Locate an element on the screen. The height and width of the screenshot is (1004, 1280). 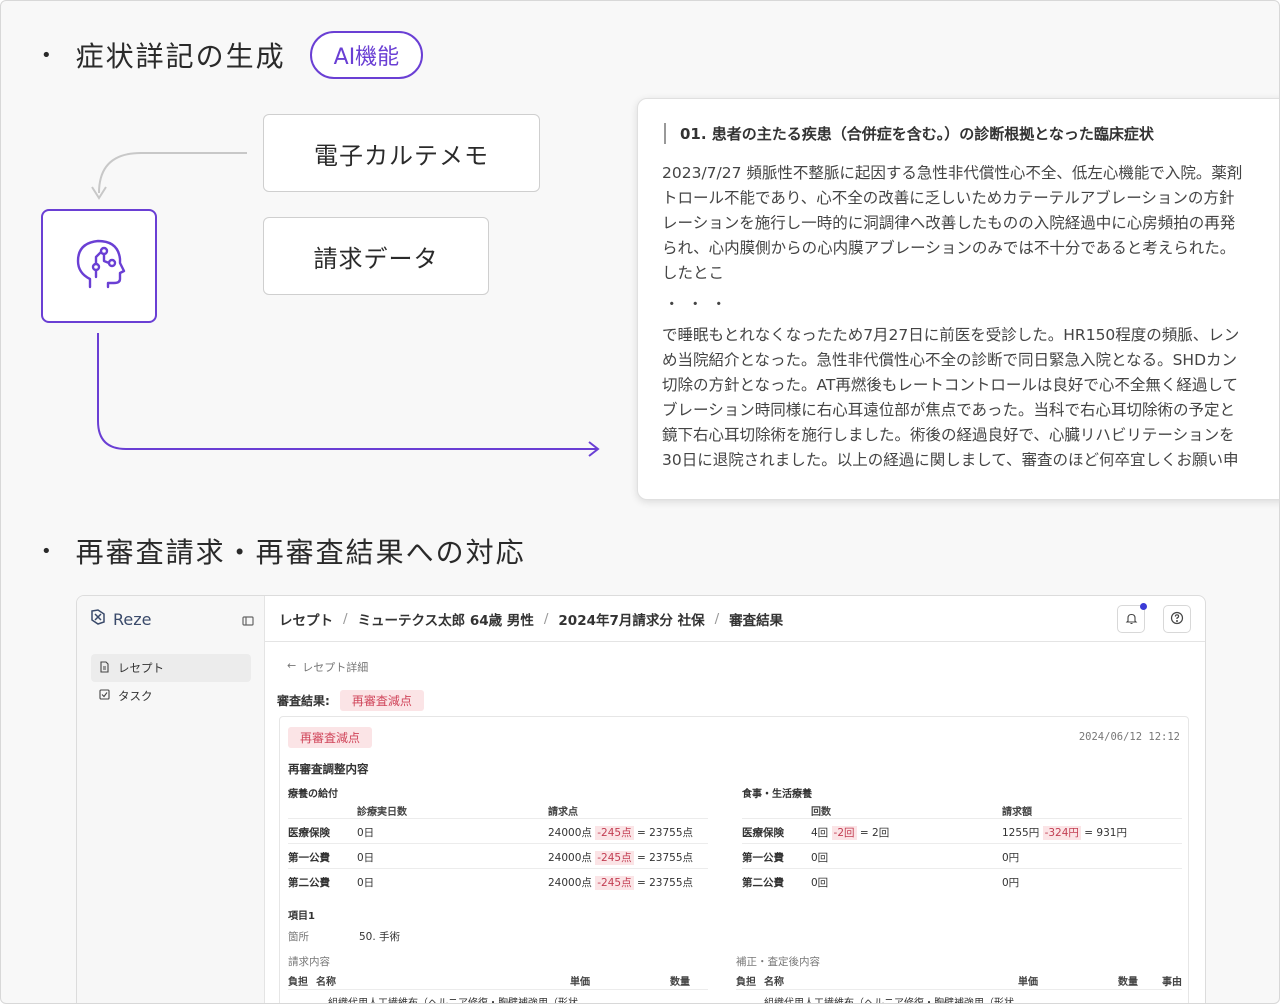
notification-button is located at coordinates (1132, 618).